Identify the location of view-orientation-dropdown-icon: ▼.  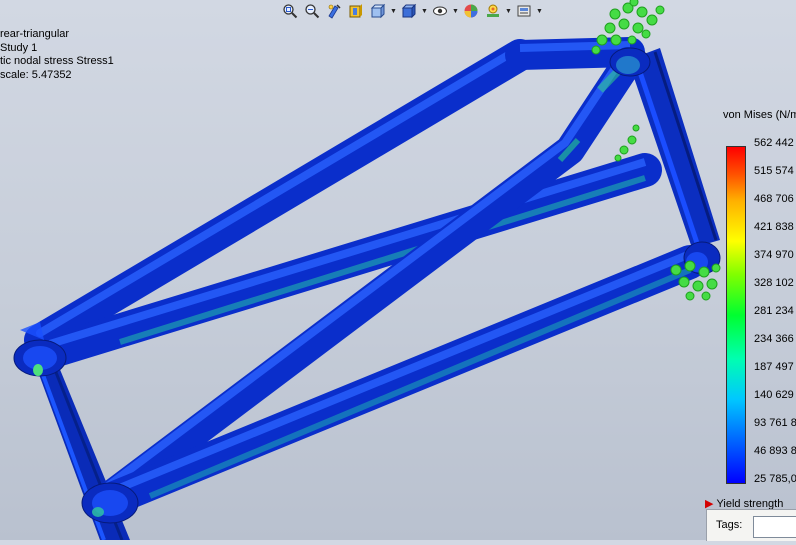
(393, 11).